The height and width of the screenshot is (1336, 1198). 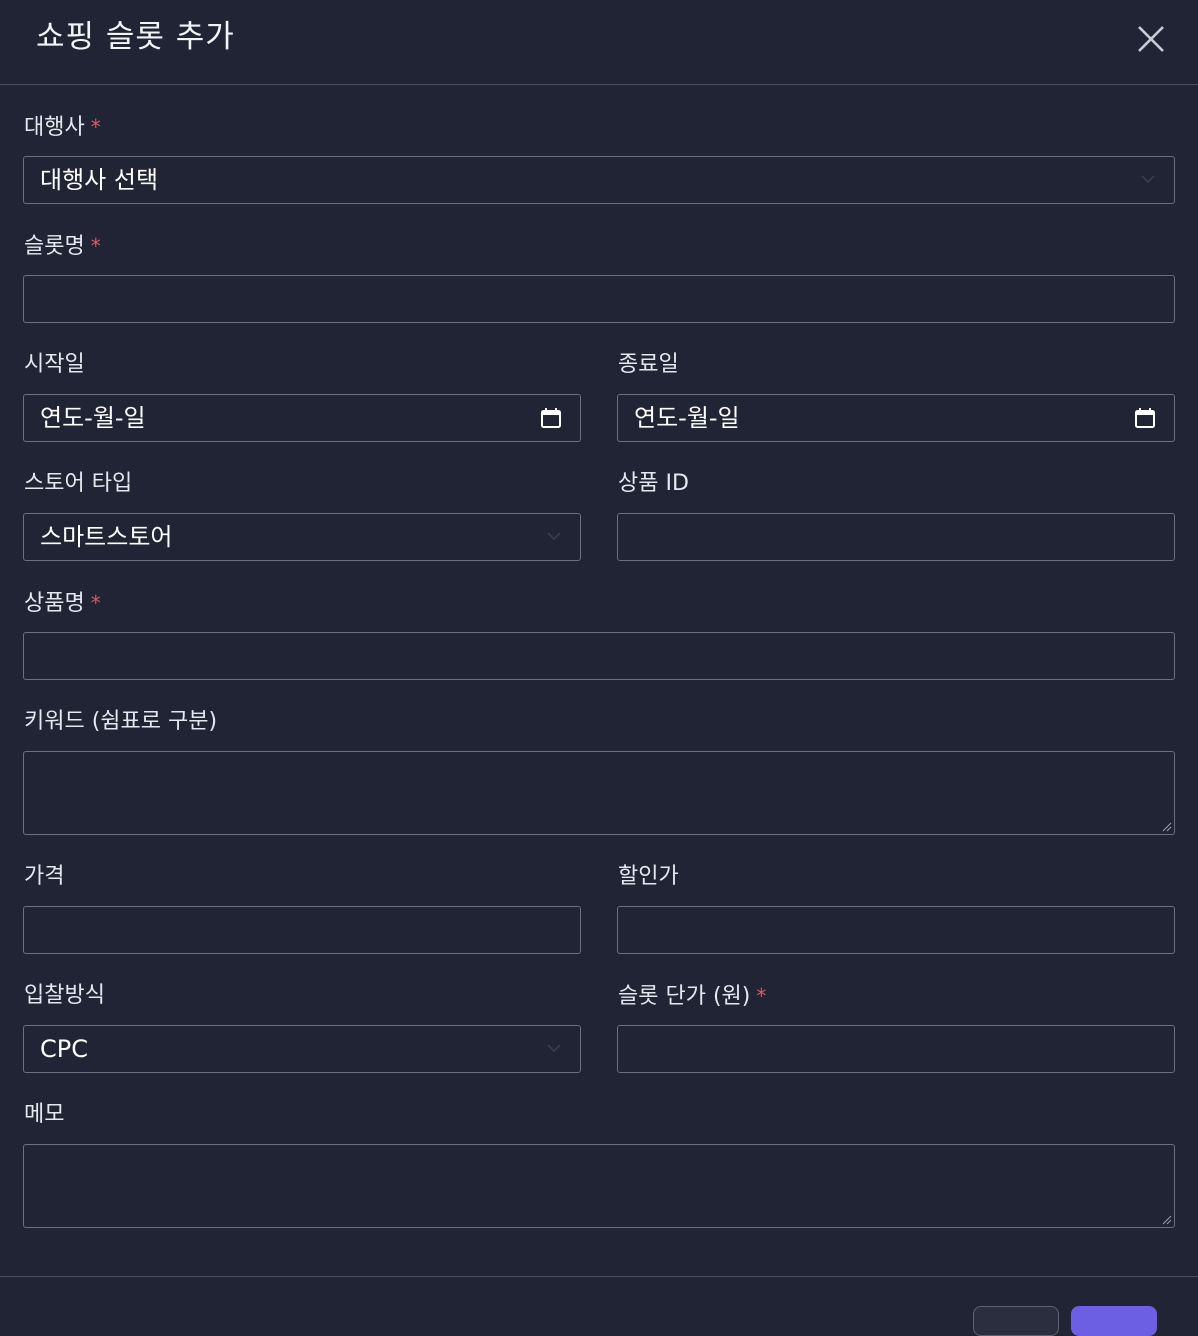 I want to click on agency-label-text: 대행사, so click(x=54, y=127).